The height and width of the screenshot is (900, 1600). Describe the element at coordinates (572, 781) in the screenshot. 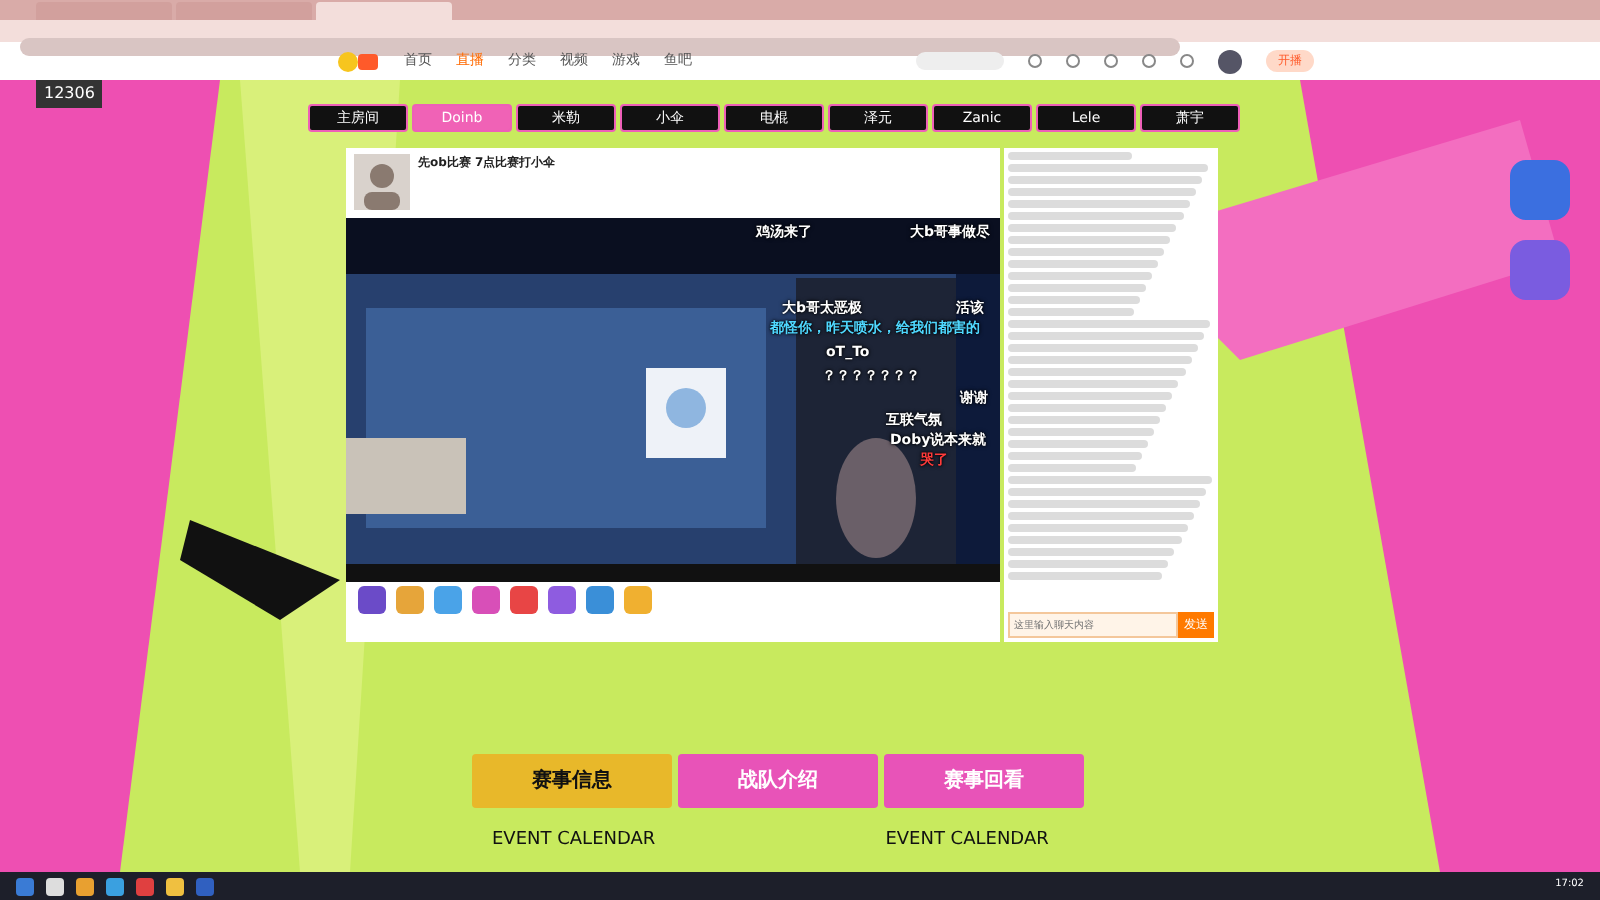

I see `section-button: 赛事信息` at that location.